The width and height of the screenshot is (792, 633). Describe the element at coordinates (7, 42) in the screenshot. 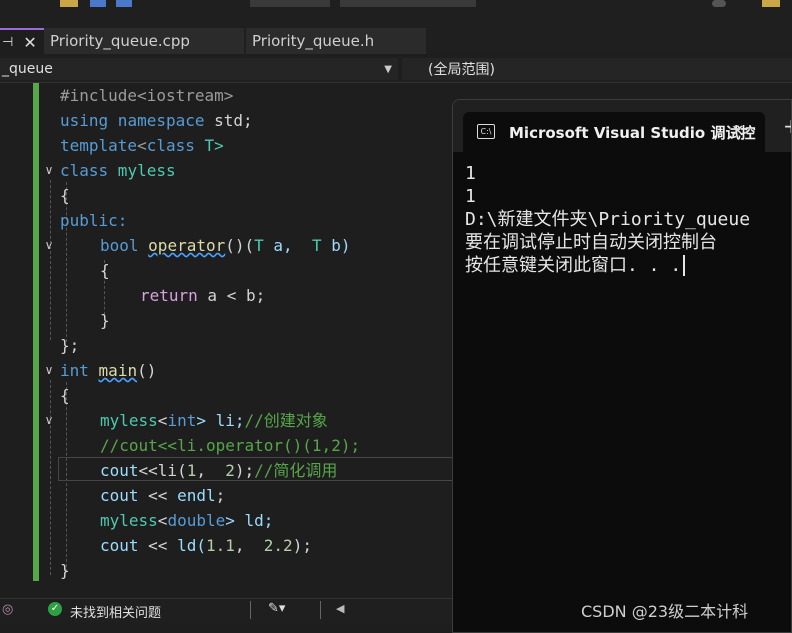

I see `pin-icon: ⊣` at that location.